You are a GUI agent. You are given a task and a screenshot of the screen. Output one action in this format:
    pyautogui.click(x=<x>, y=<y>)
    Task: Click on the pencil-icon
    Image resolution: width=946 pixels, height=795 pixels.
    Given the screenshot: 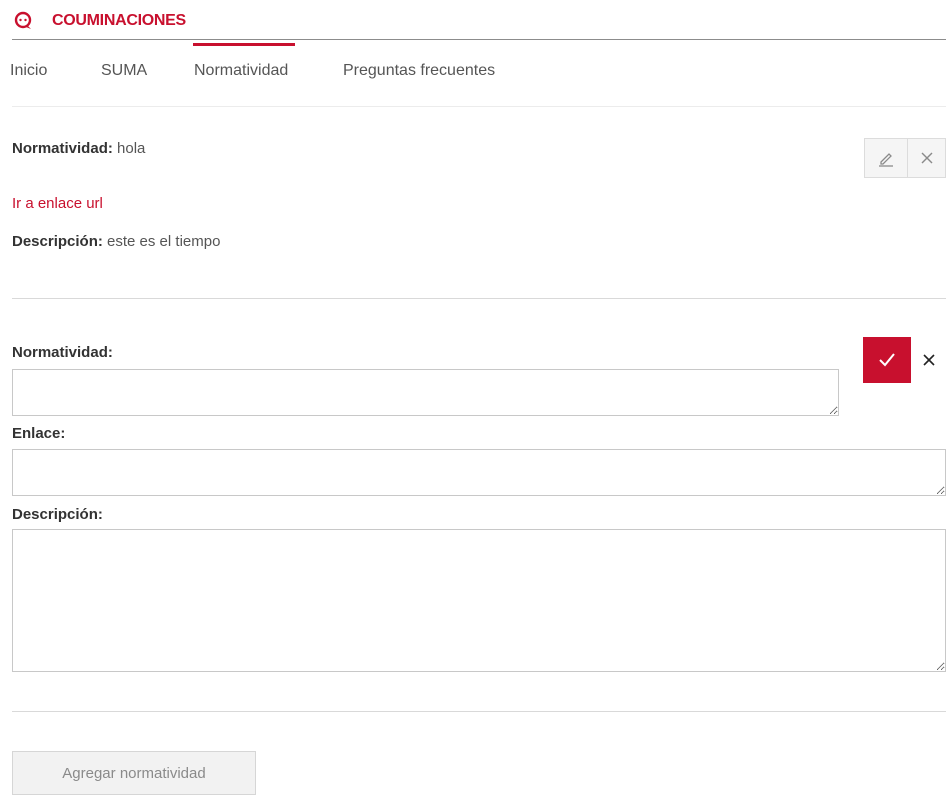 What is the action you would take?
    pyautogui.click(x=886, y=160)
    